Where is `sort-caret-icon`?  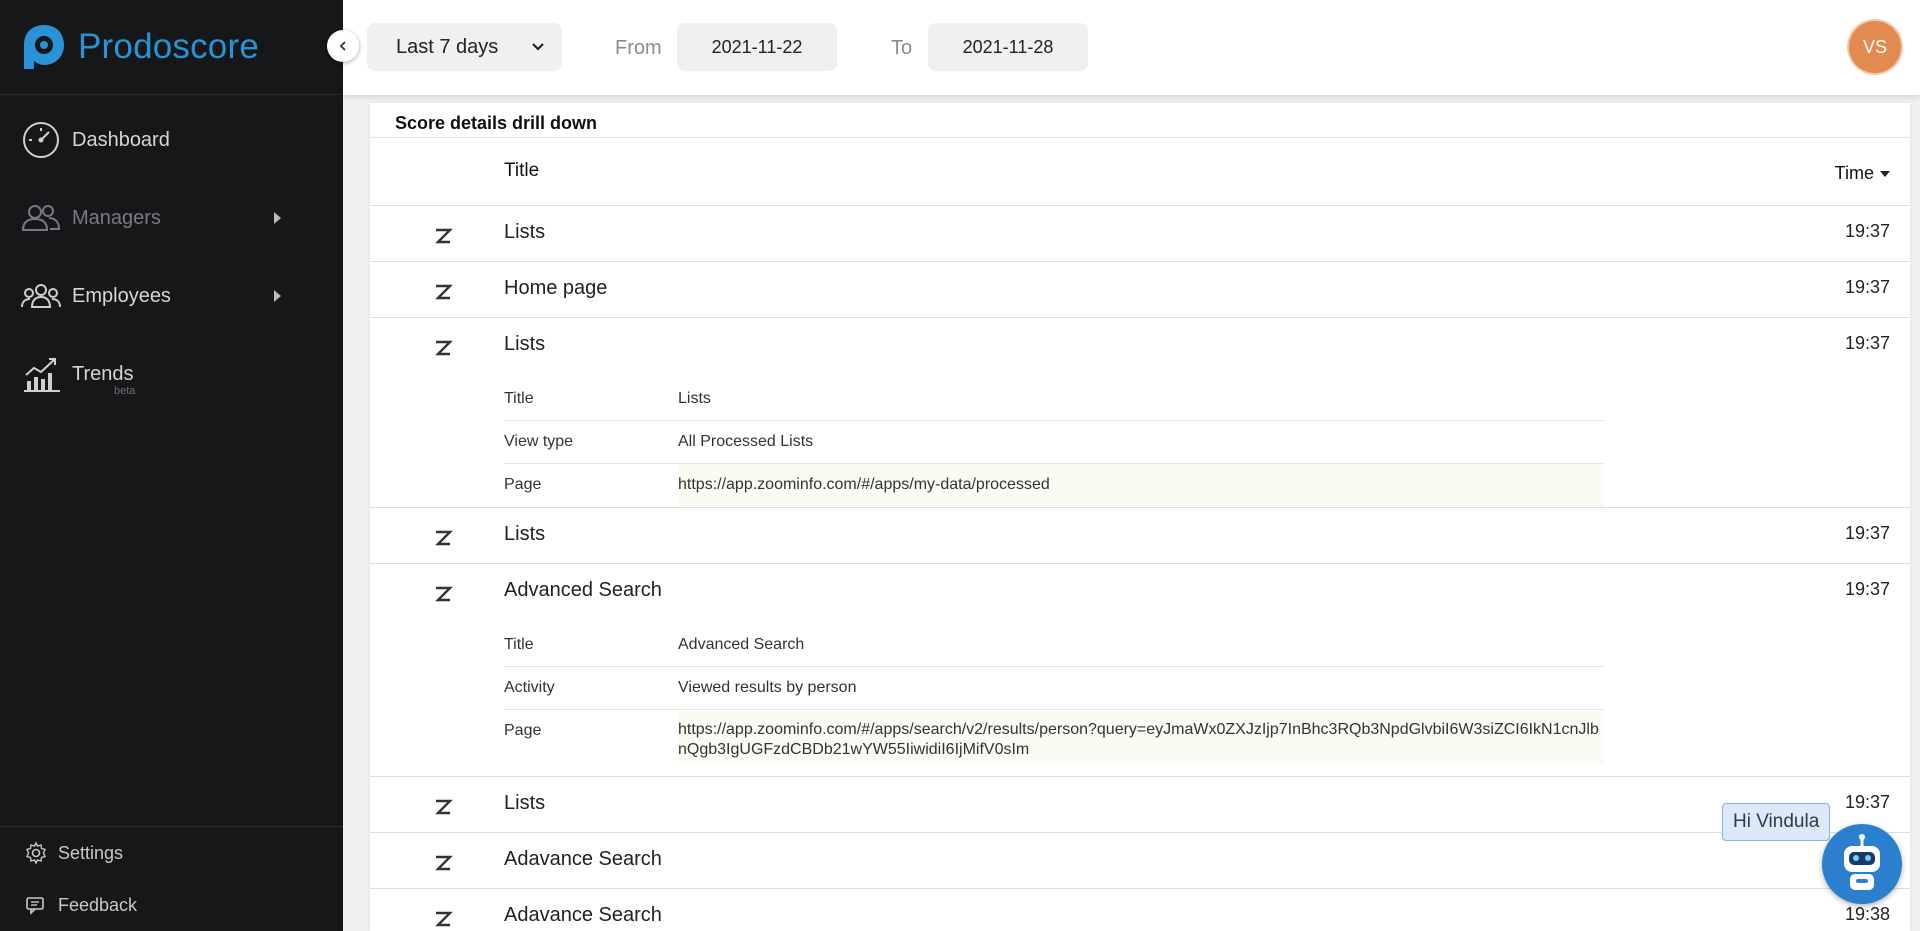
sort-caret-icon is located at coordinates (1885, 174).